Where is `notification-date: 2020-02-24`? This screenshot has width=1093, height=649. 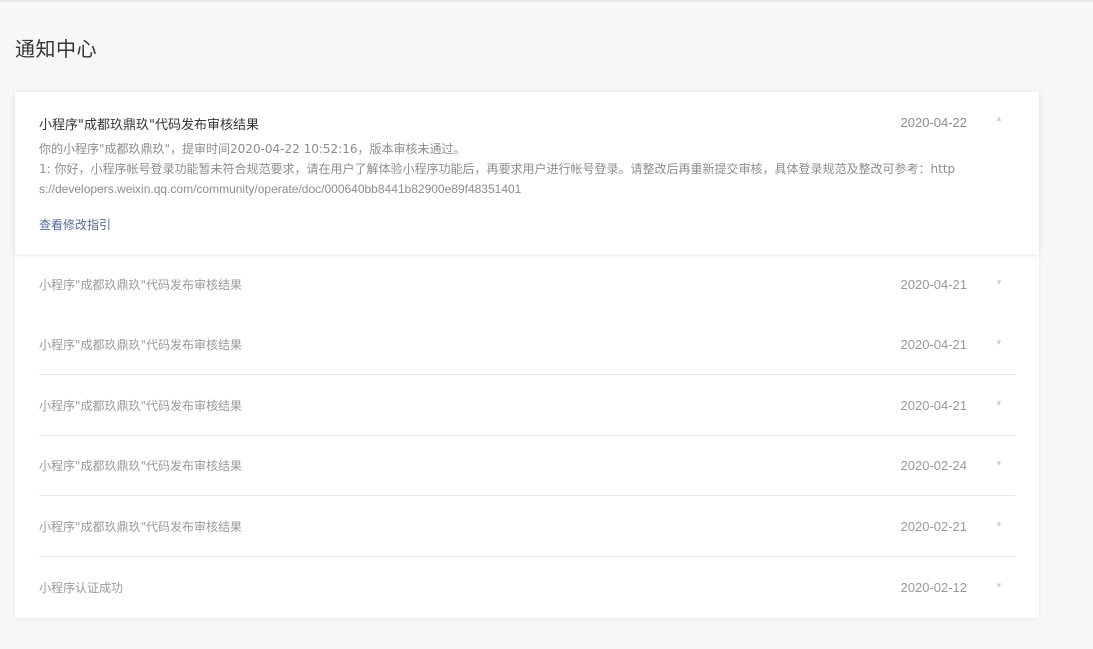
notification-date: 2020-02-24 is located at coordinates (934, 465).